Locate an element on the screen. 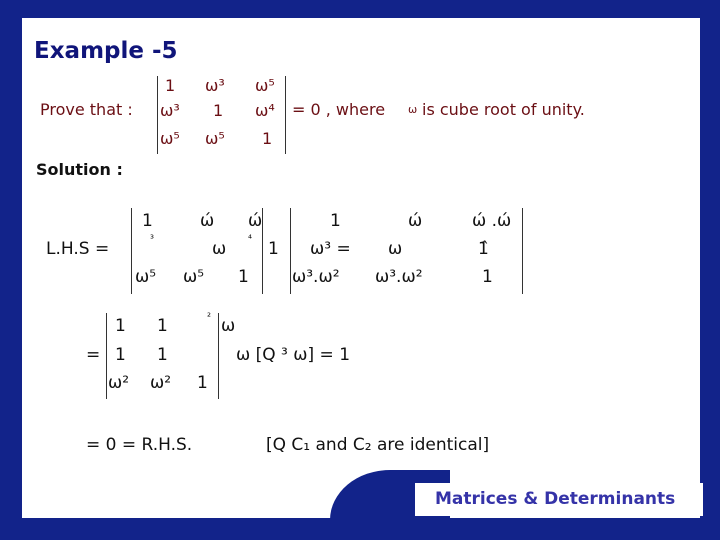 This screenshot has height=540, width=720. cell: 1̂ is located at coordinates (483, 249).